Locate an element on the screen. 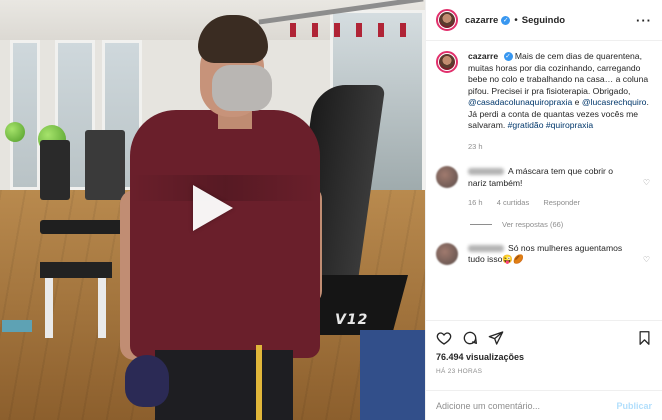  following-button: Seguindo is located at coordinates (543, 20).